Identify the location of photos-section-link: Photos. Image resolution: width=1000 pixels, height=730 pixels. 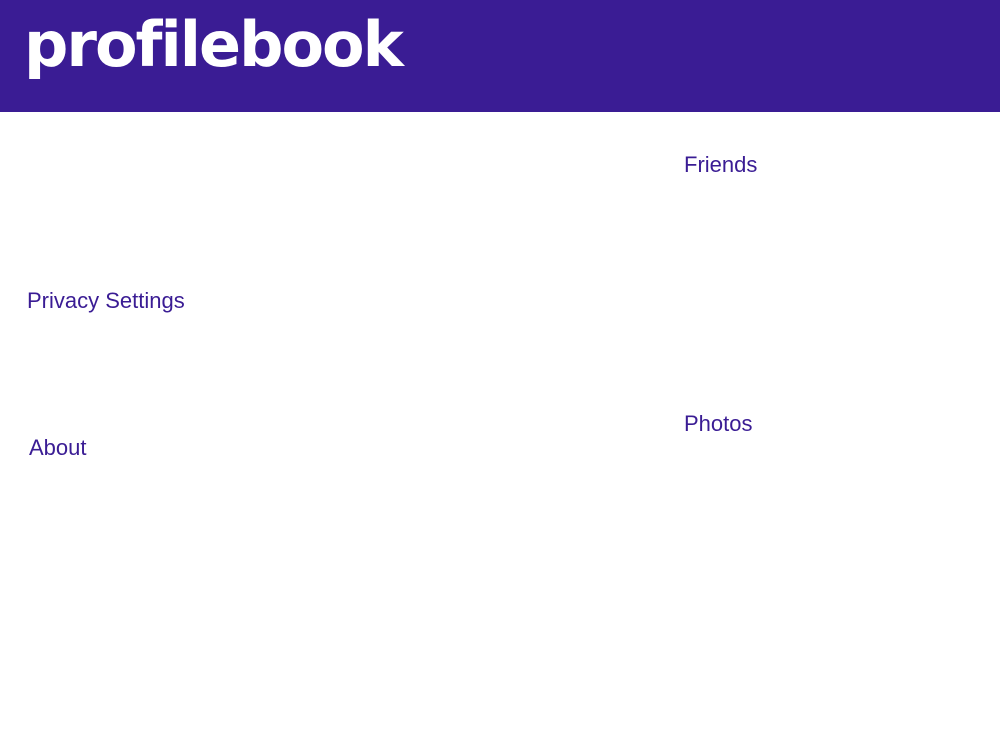
(718, 424).